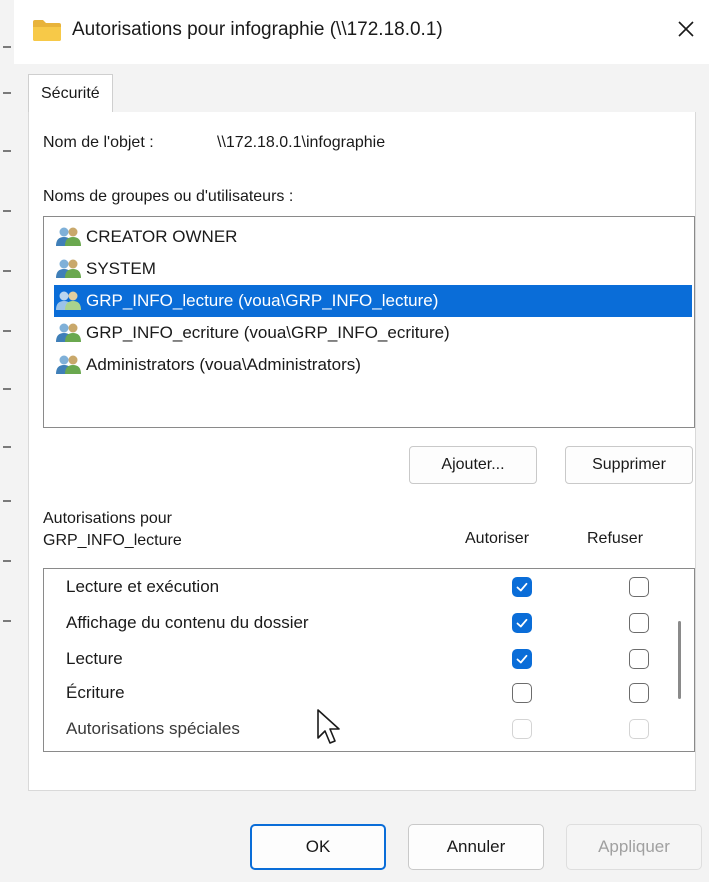 The height and width of the screenshot is (882, 709). Describe the element at coordinates (143, 586) in the screenshot. I see `permission-name: Lecture et exécution` at that location.